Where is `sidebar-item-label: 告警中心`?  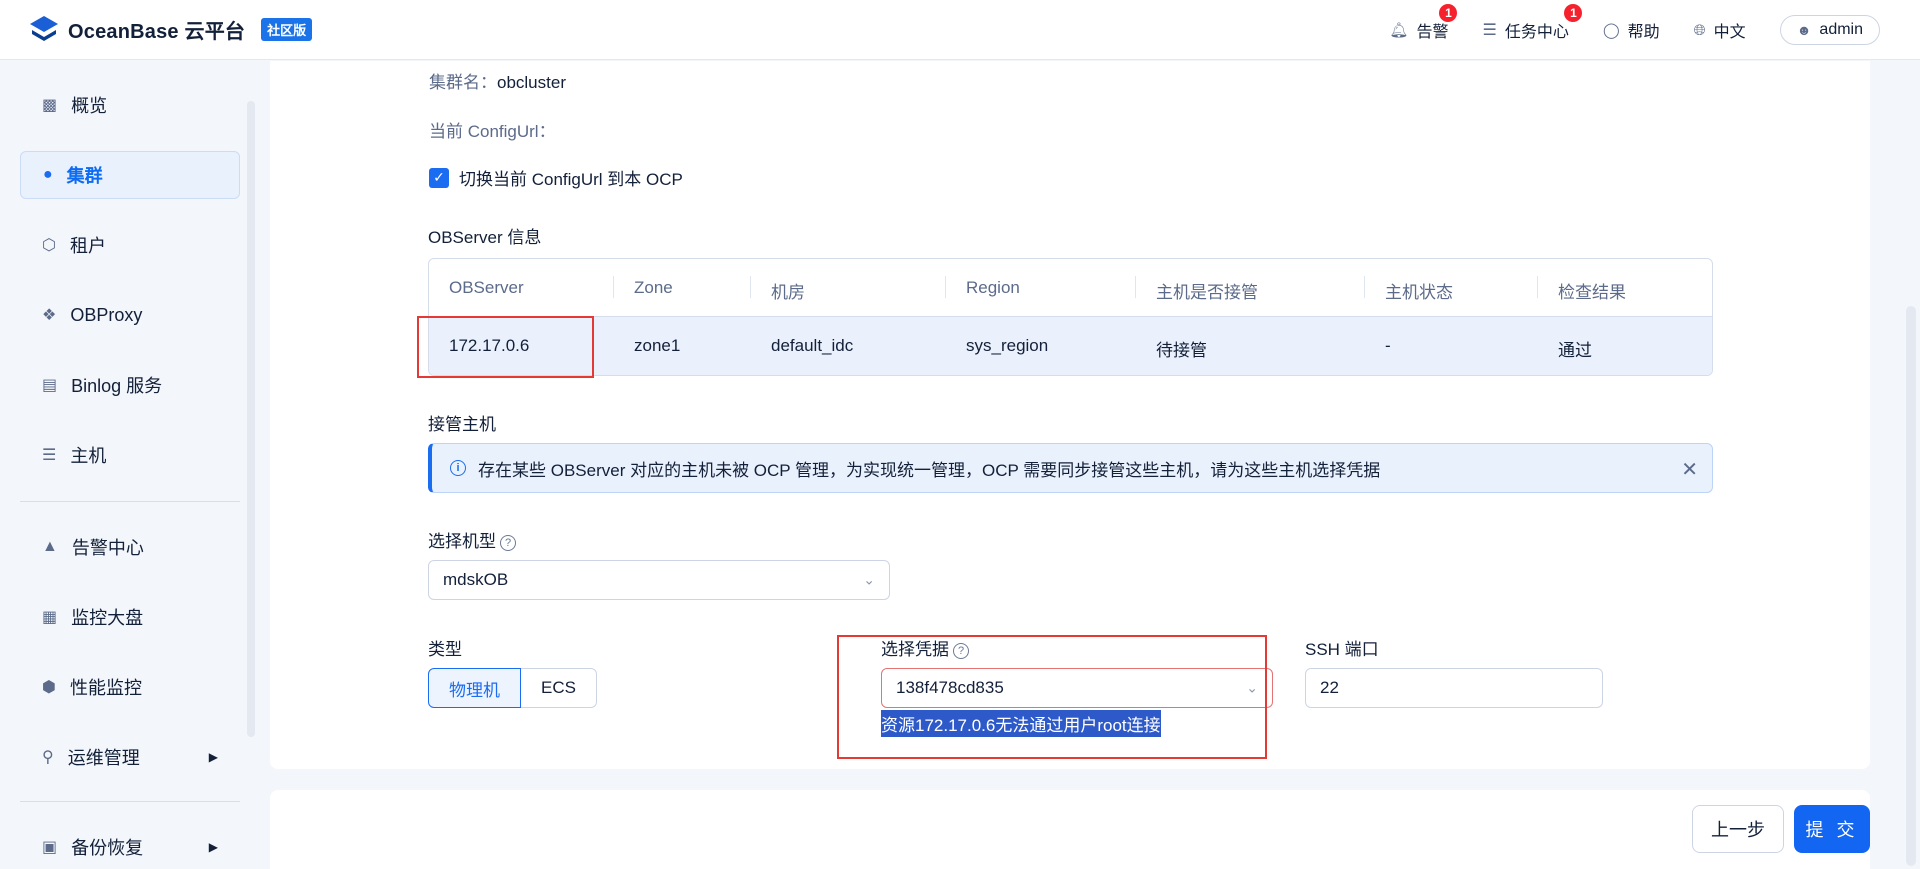
sidebar-item-label: 告警中心 is located at coordinates (107, 548).